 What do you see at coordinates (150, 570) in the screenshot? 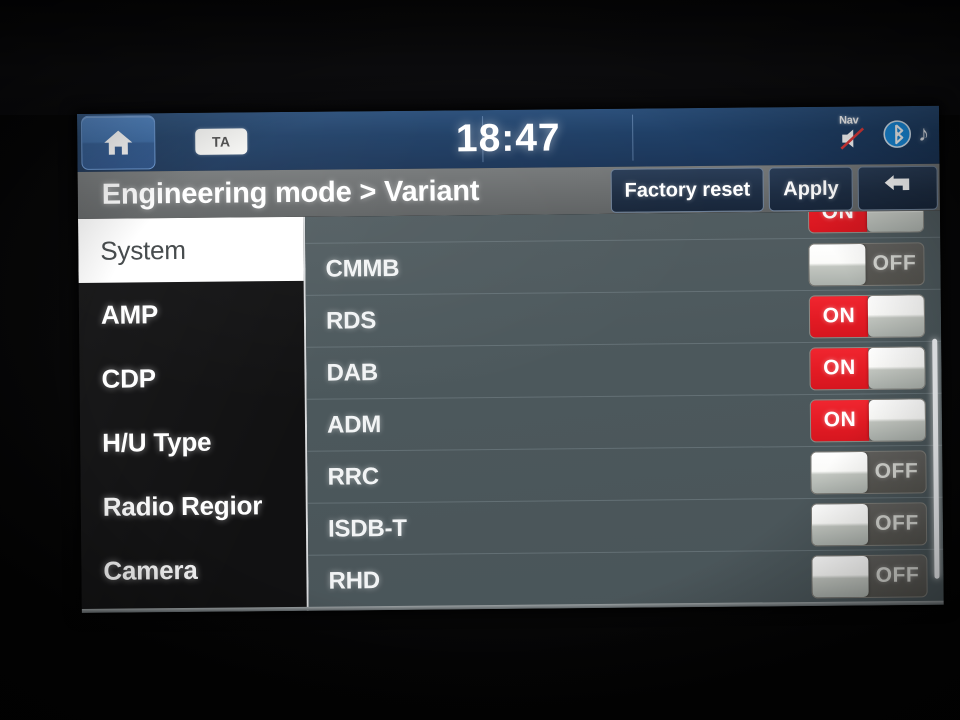
I see `sidebar-item-label: Camera` at bounding box center [150, 570].